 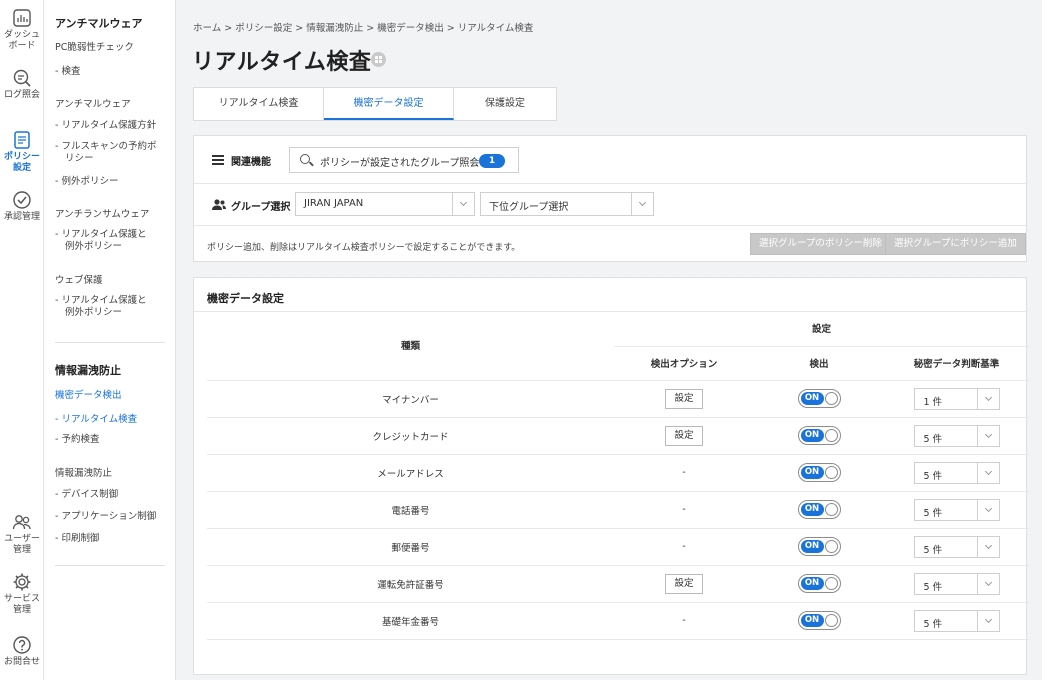 I want to click on nav-item-fullscan-line1: - フルスキャンの予約ポ, so click(x=106, y=146).